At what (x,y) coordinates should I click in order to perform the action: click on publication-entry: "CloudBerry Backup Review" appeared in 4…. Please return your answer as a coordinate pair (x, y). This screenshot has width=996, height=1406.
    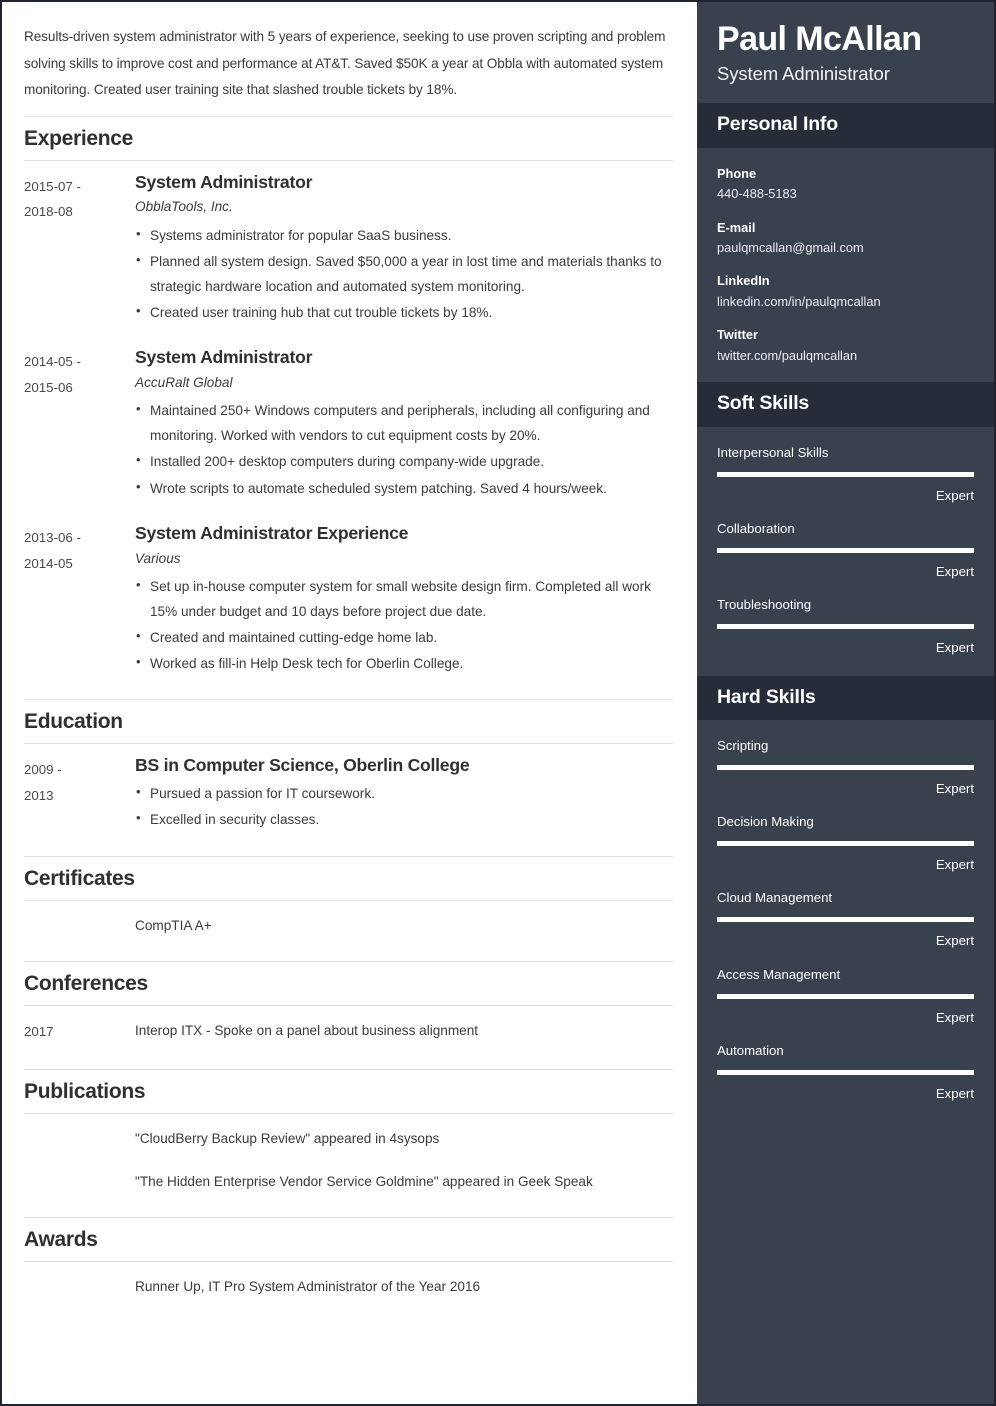
    Looking at the image, I should click on (348, 1159).